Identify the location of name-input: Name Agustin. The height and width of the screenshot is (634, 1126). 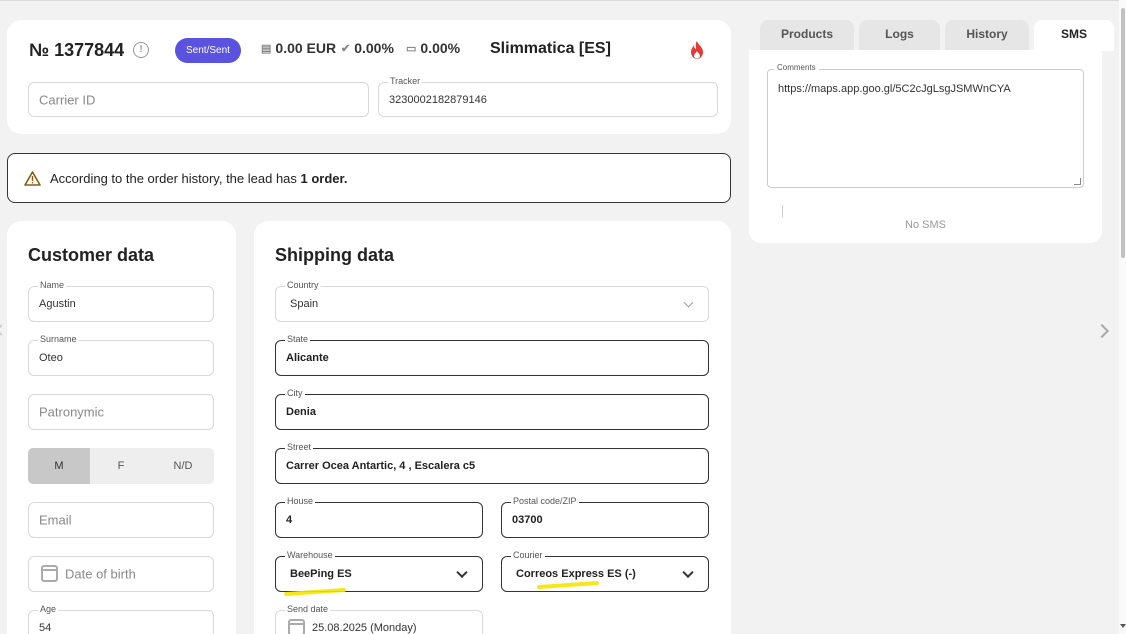
(121, 301).